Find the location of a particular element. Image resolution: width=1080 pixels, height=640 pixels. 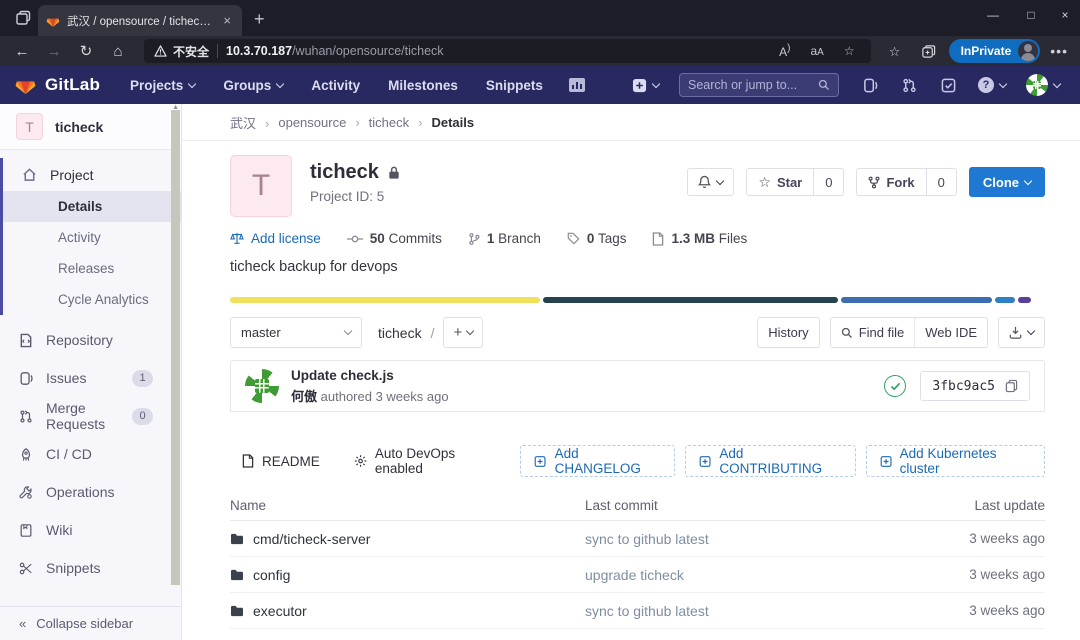

commits-stat: 50 Commits is located at coordinates (394, 238).